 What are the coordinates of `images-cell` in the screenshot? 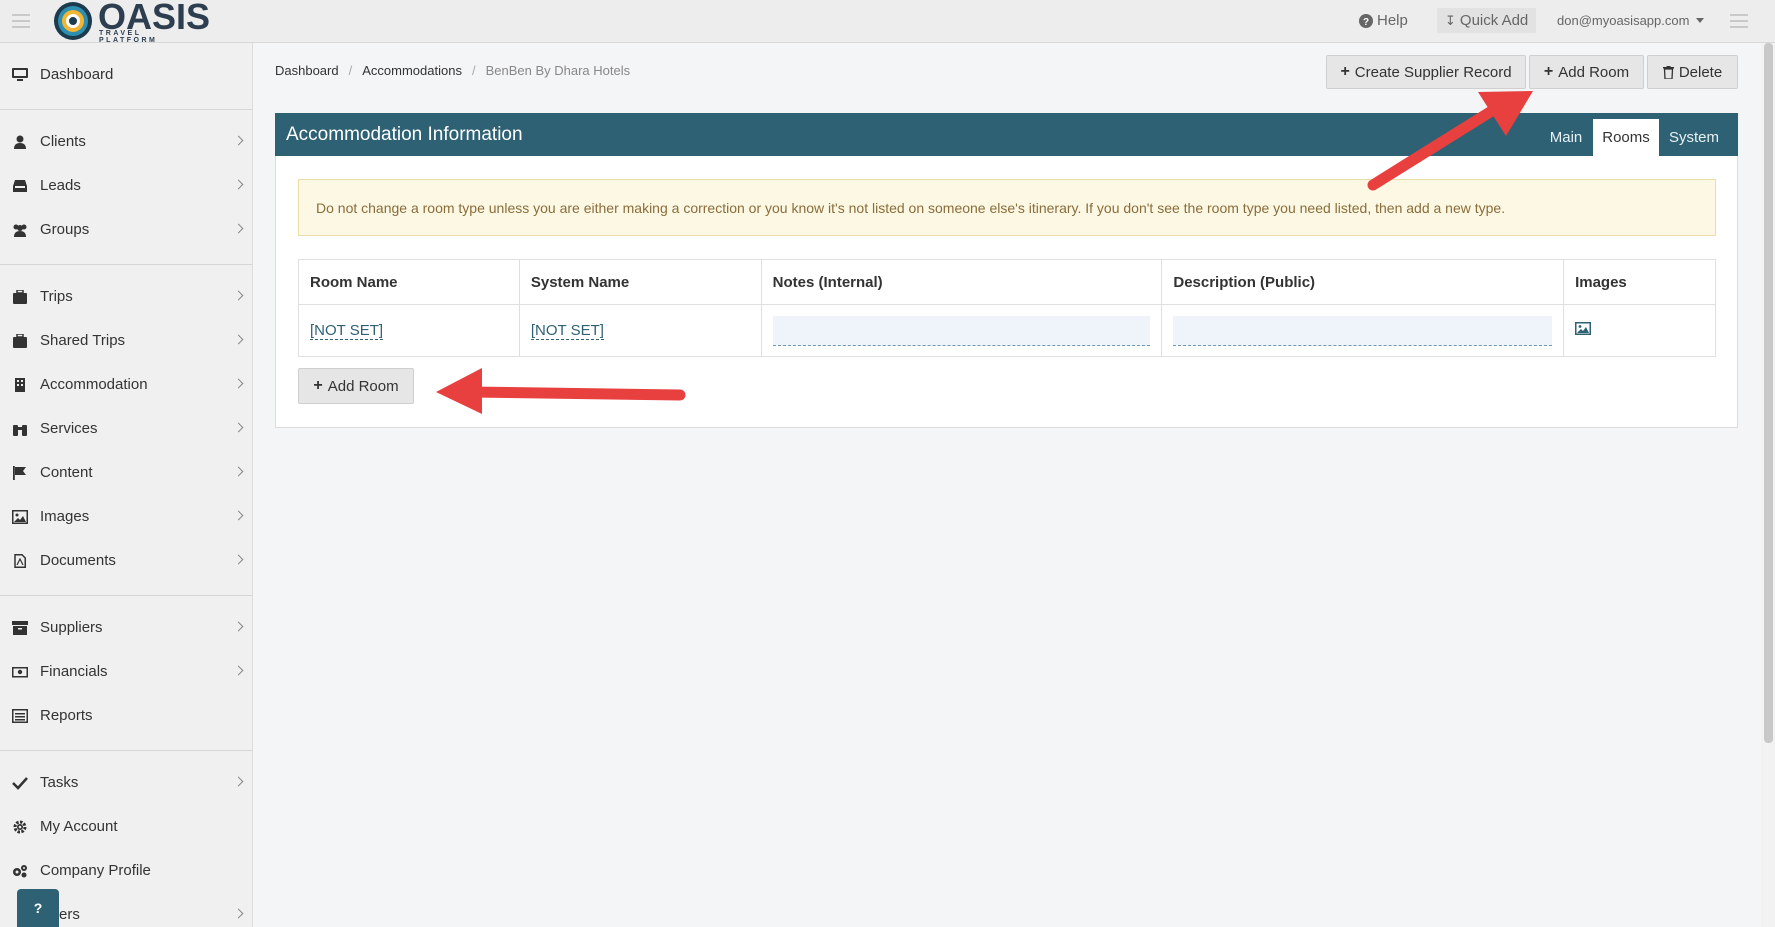 It's located at (1639, 330).